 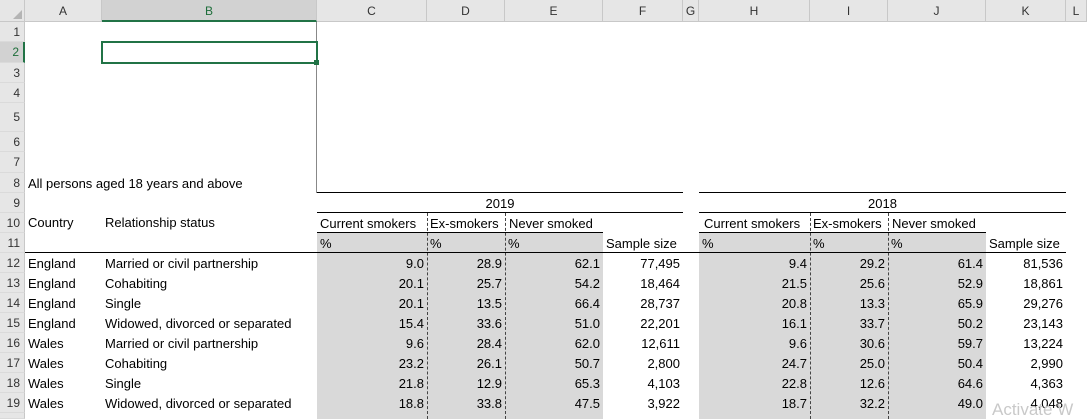 I want to click on current-2019-cell: 23.2, so click(x=411, y=363).